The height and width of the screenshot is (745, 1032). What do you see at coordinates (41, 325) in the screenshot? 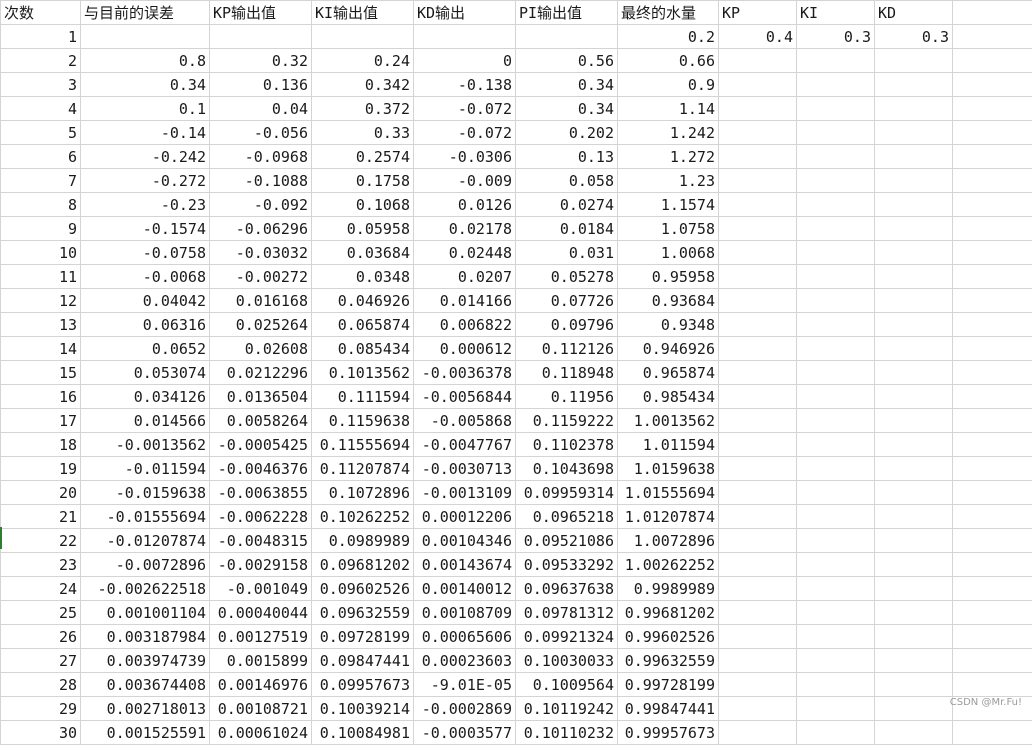
I see `table-cell: 13` at bounding box center [41, 325].